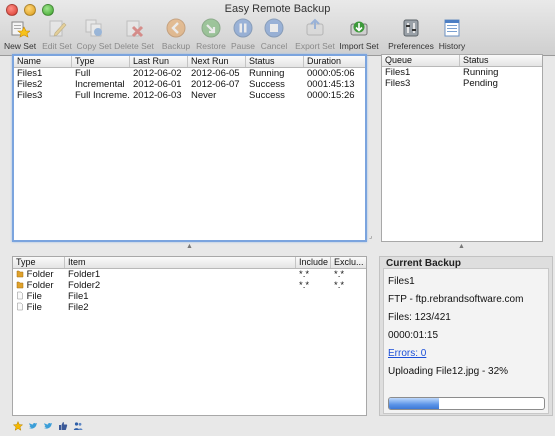 The height and width of the screenshot is (436, 555). Describe the element at coordinates (189, 296) in the screenshot. I see `table-row: File File1` at that location.